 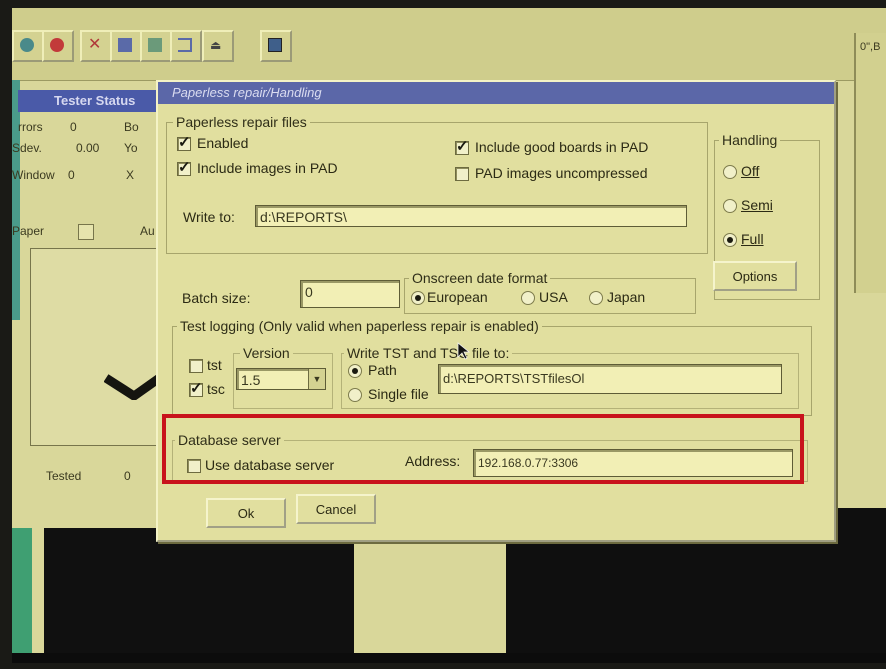 What do you see at coordinates (355, 395) in the screenshot?
I see `write-single-file-radio` at bounding box center [355, 395].